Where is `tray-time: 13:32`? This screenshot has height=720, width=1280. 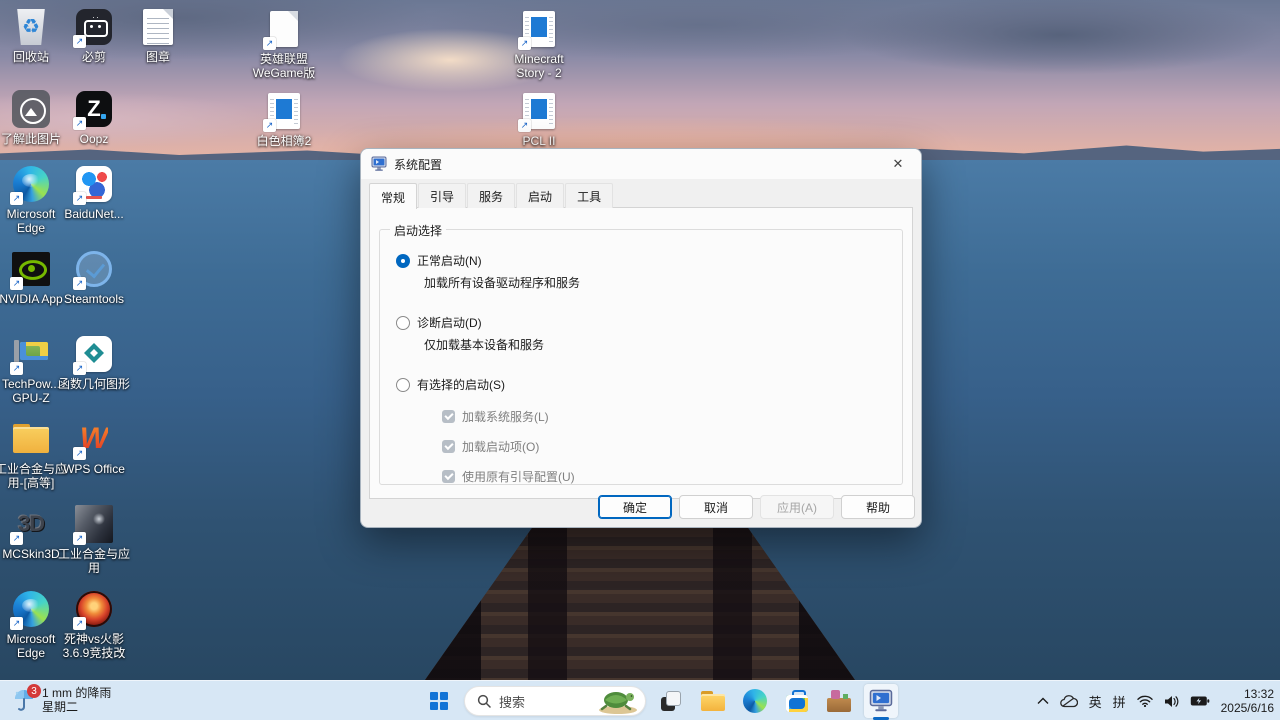
tray-time: 13:32 is located at coordinates (1258, 694).